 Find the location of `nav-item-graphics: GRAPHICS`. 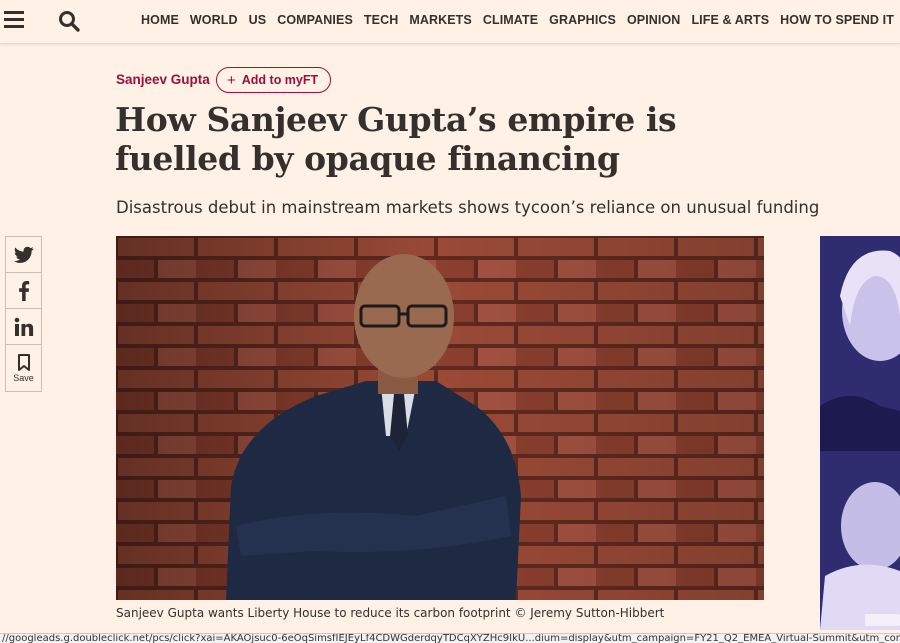

nav-item-graphics: GRAPHICS is located at coordinates (582, 20).